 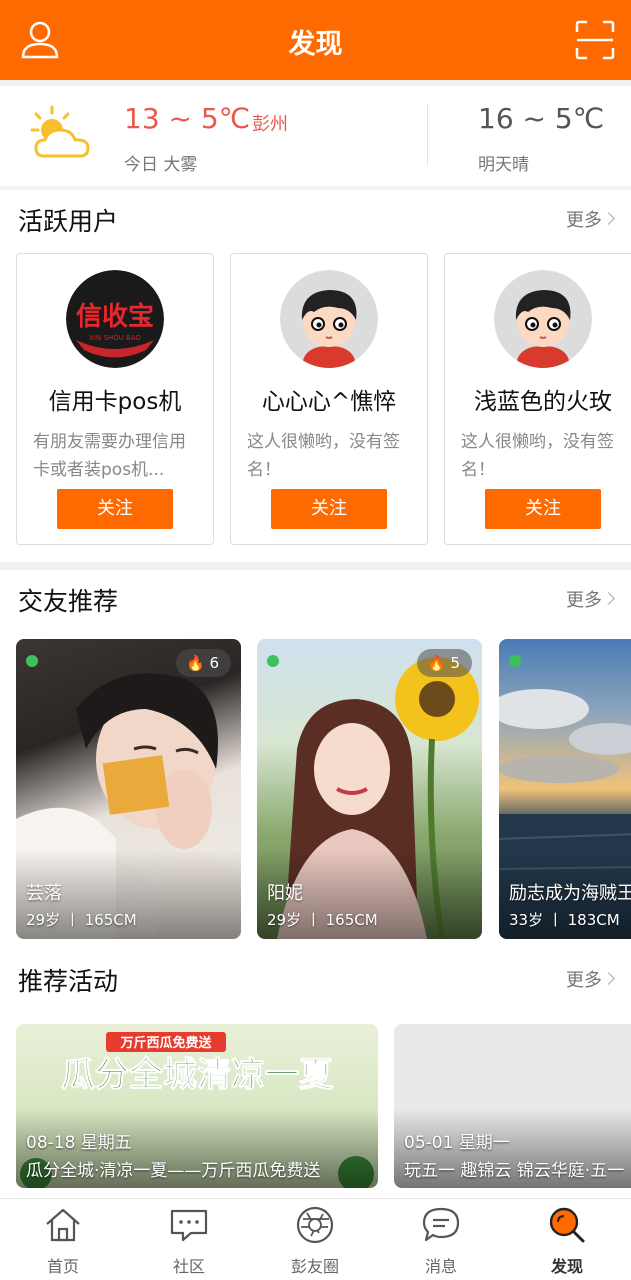 What do you see at coordinates (197, 1075) in the screenshot?
I see `banner-main-text: 瓜分全城清凉一夏` at bounding box center [197, 1075].